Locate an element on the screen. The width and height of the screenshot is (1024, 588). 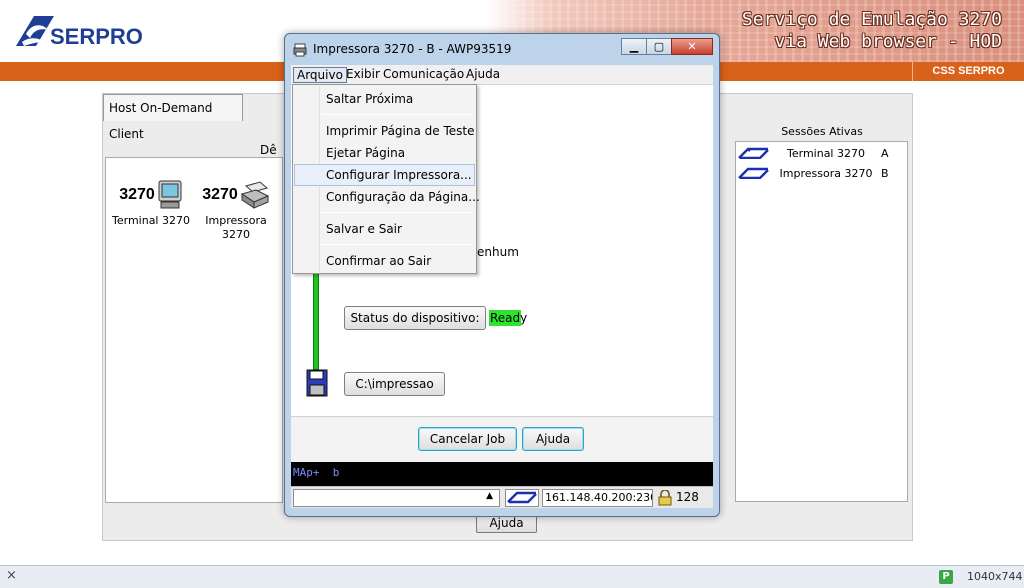
menu-arquivo: Arquivo is located at coordinates (320, 75).